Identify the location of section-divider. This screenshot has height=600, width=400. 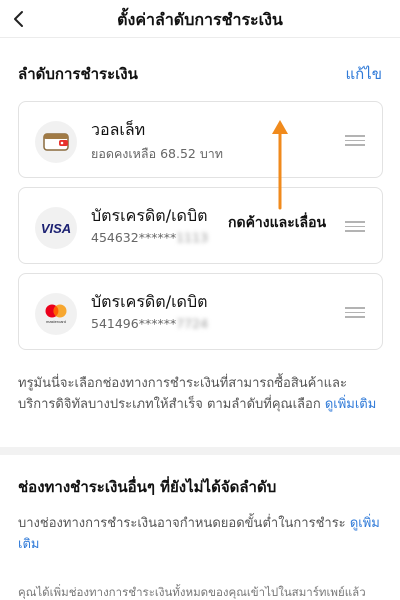
(200, 451).